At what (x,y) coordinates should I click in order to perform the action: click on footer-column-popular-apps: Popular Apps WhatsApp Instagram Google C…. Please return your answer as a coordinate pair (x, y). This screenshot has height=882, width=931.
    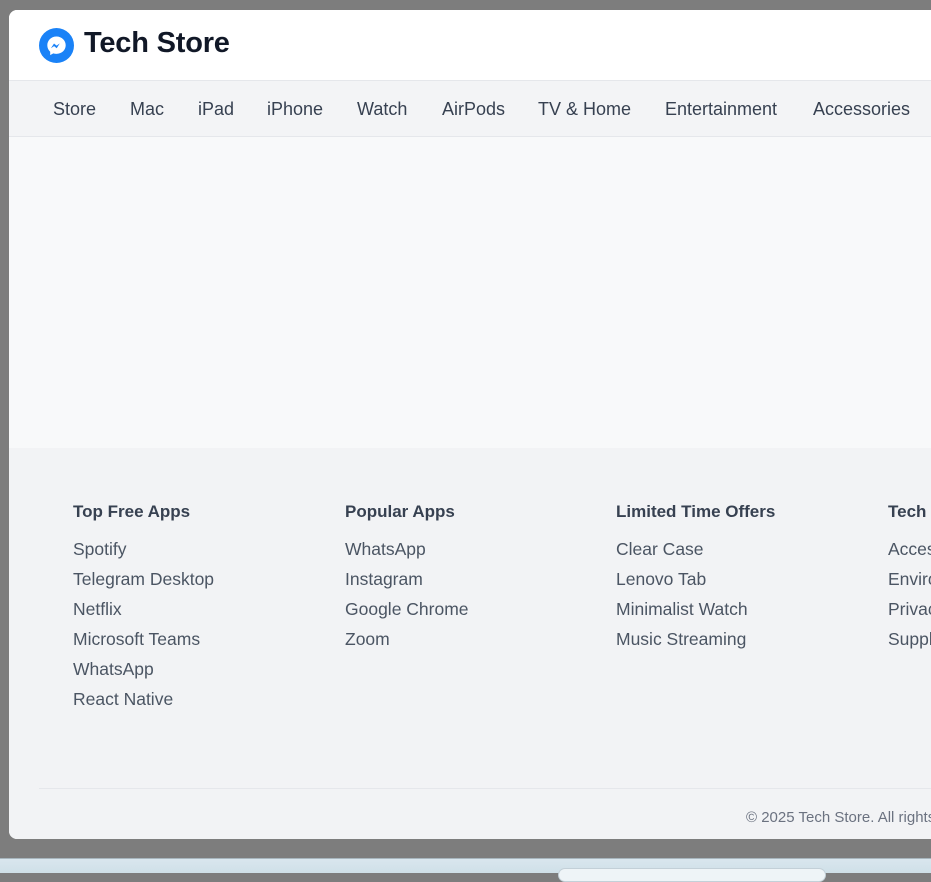
    Looking at the image, I should click on (407, 577).